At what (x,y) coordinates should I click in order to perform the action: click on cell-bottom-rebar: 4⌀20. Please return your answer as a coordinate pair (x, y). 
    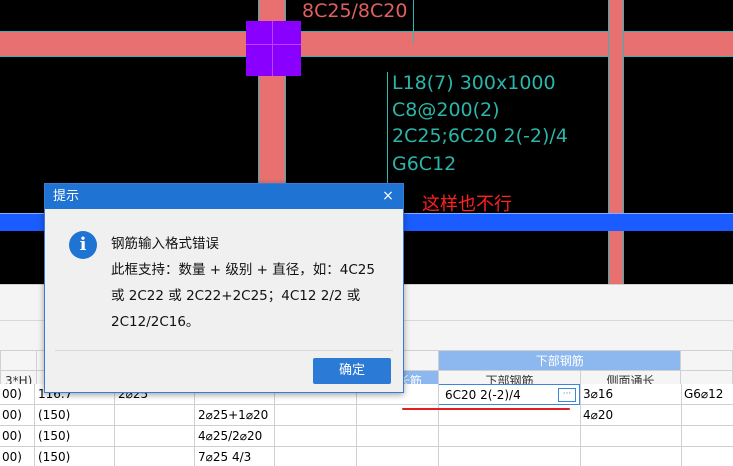
    Looking at the image, I should click on (598, 415).